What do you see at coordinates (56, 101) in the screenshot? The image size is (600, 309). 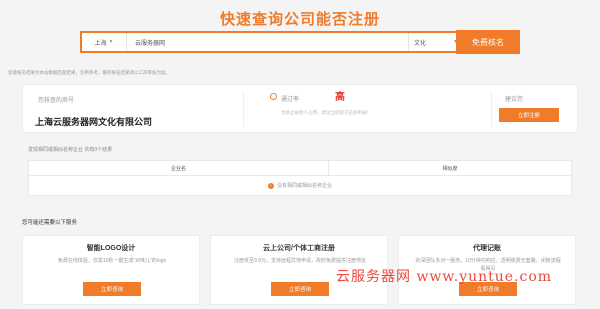 I see `checked-name-label: 您核查的商号` at bounding box center [56, 101].